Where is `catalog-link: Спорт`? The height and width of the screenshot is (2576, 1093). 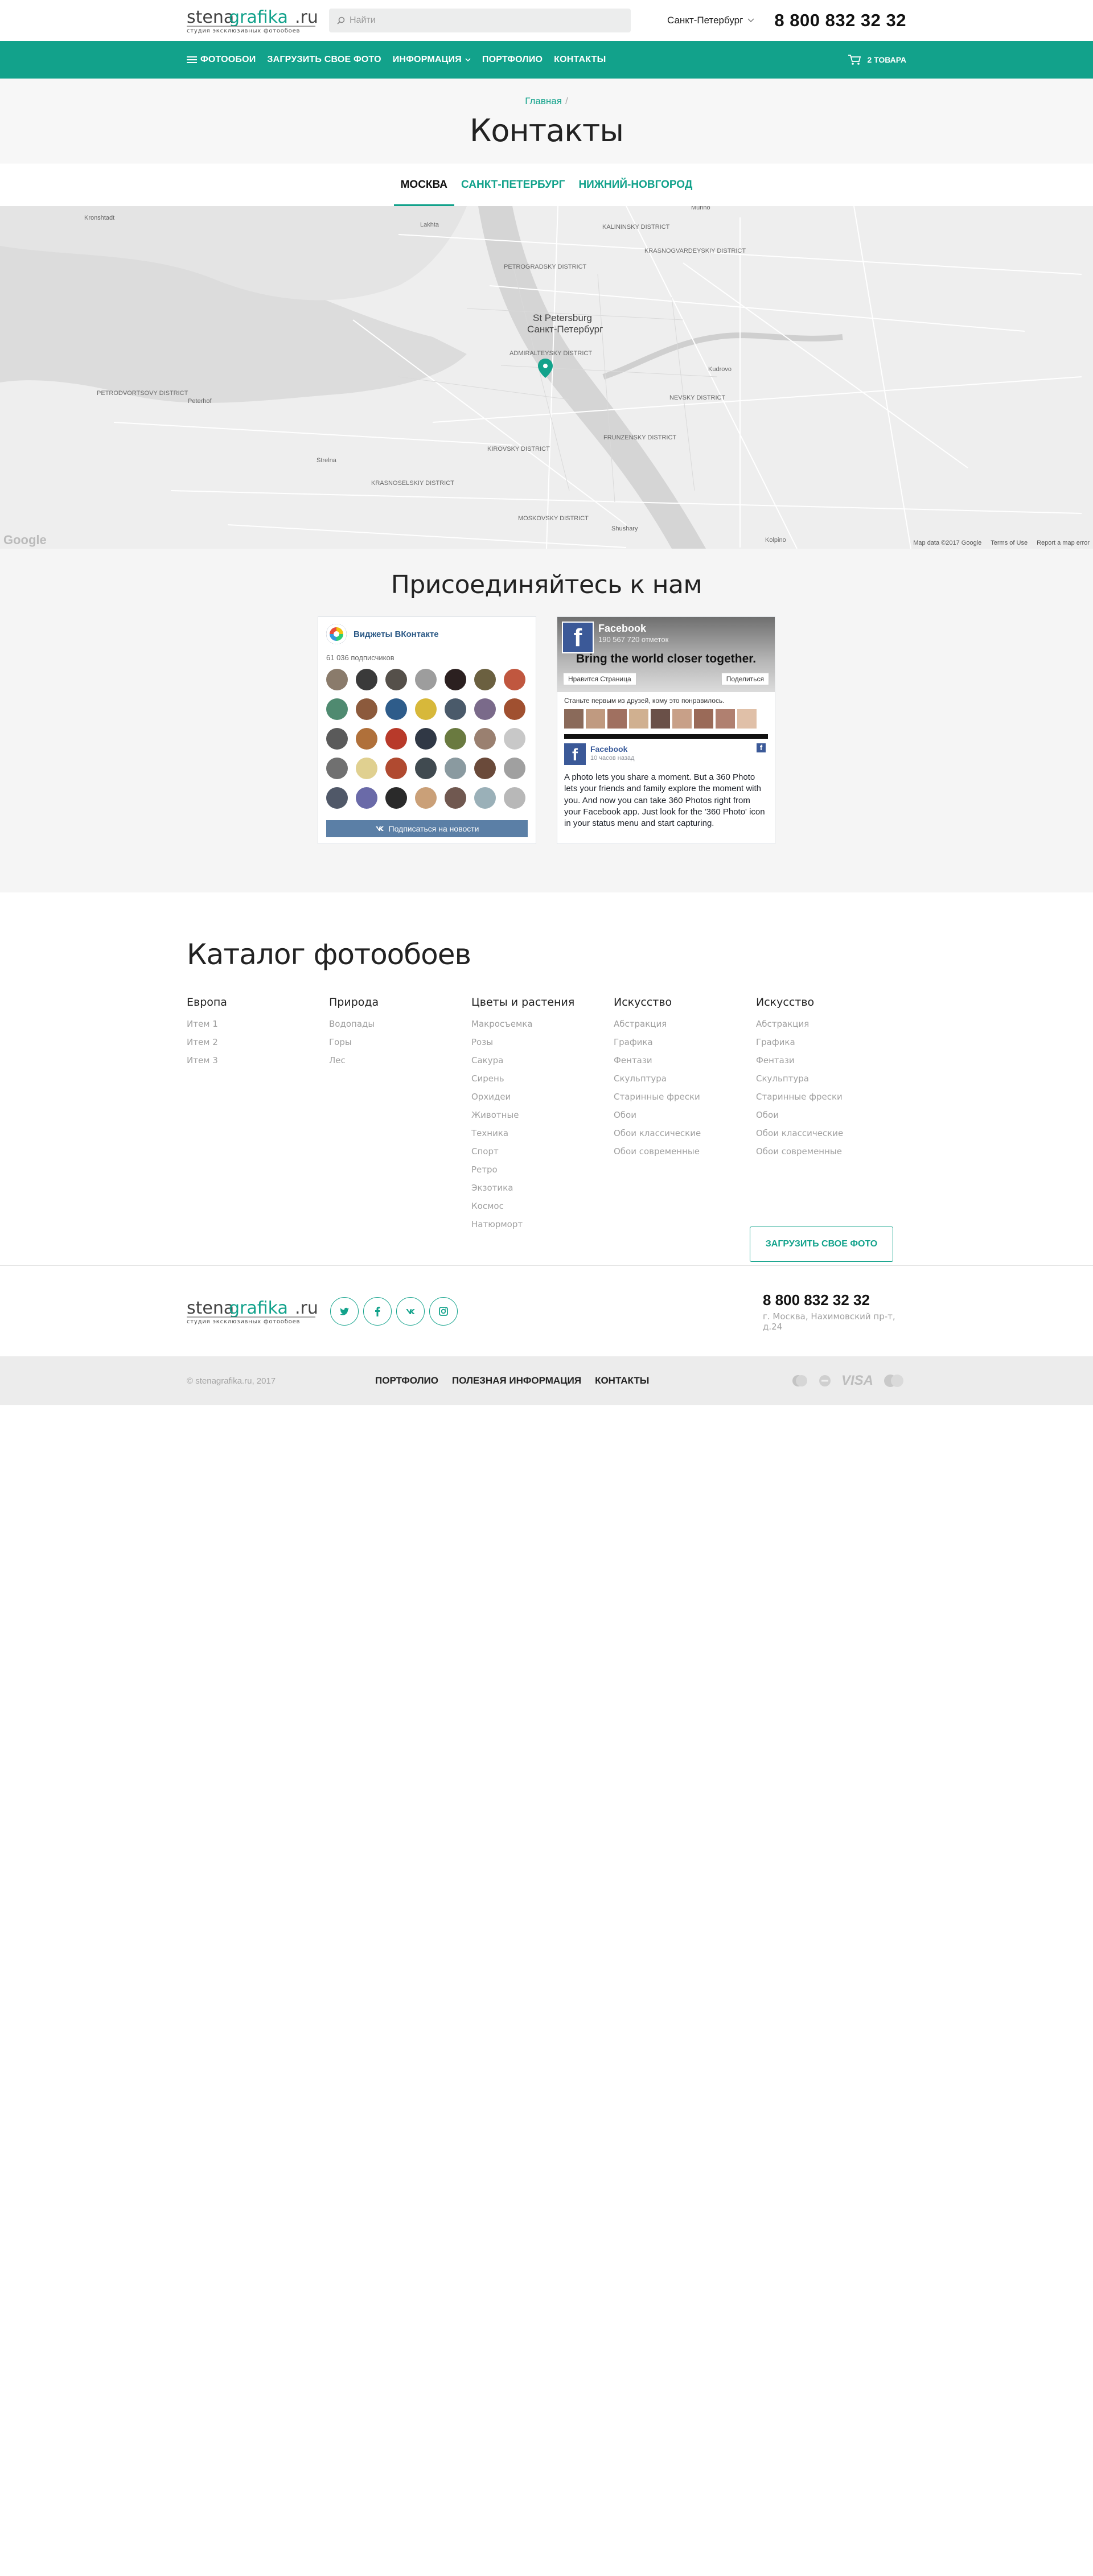 catalog-link: Спорт is located at coordinates (542, 1151).